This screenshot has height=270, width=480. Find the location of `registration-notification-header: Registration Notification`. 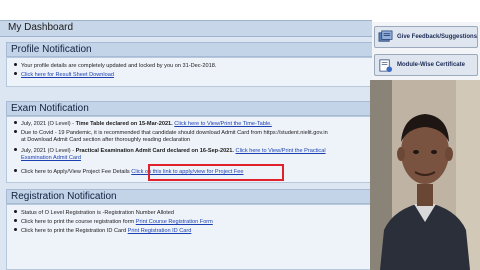

registration-notification-header: Registration Notification is located at coordinates (189, 196).